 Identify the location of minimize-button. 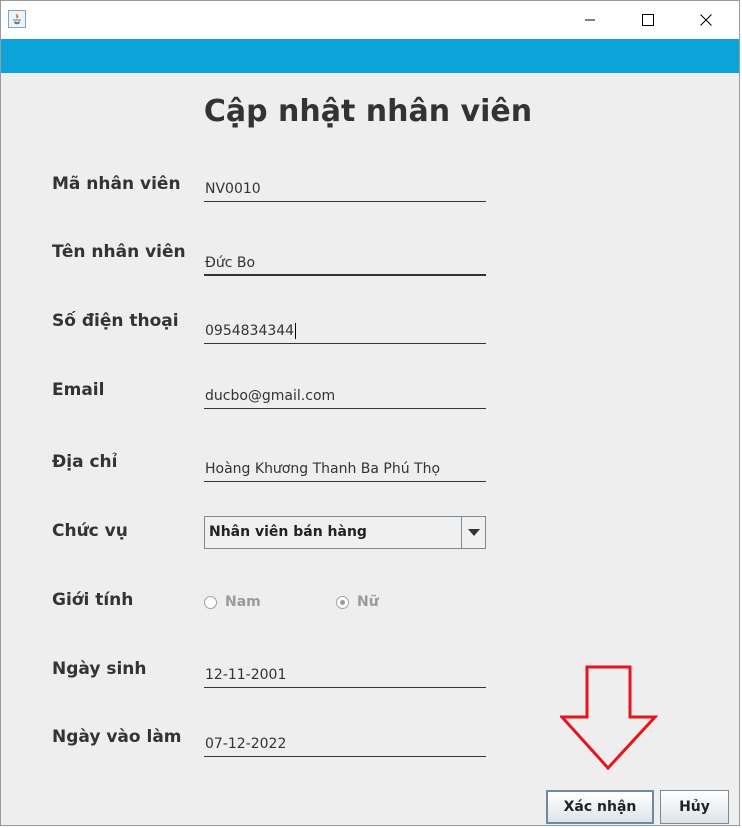
(590, 20).